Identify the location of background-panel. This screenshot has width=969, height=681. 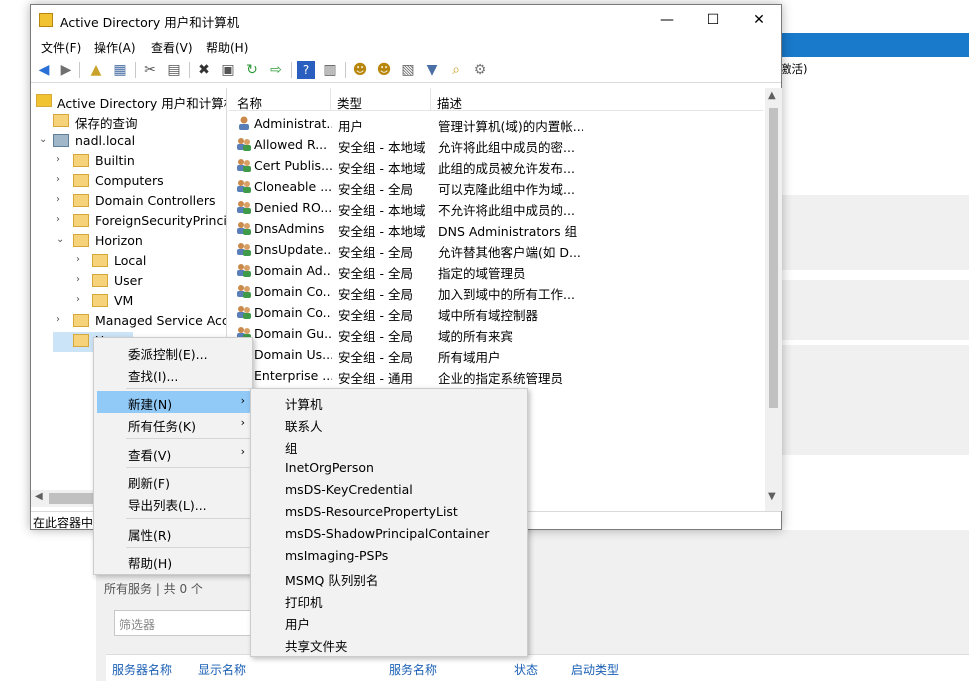
(875, 400).